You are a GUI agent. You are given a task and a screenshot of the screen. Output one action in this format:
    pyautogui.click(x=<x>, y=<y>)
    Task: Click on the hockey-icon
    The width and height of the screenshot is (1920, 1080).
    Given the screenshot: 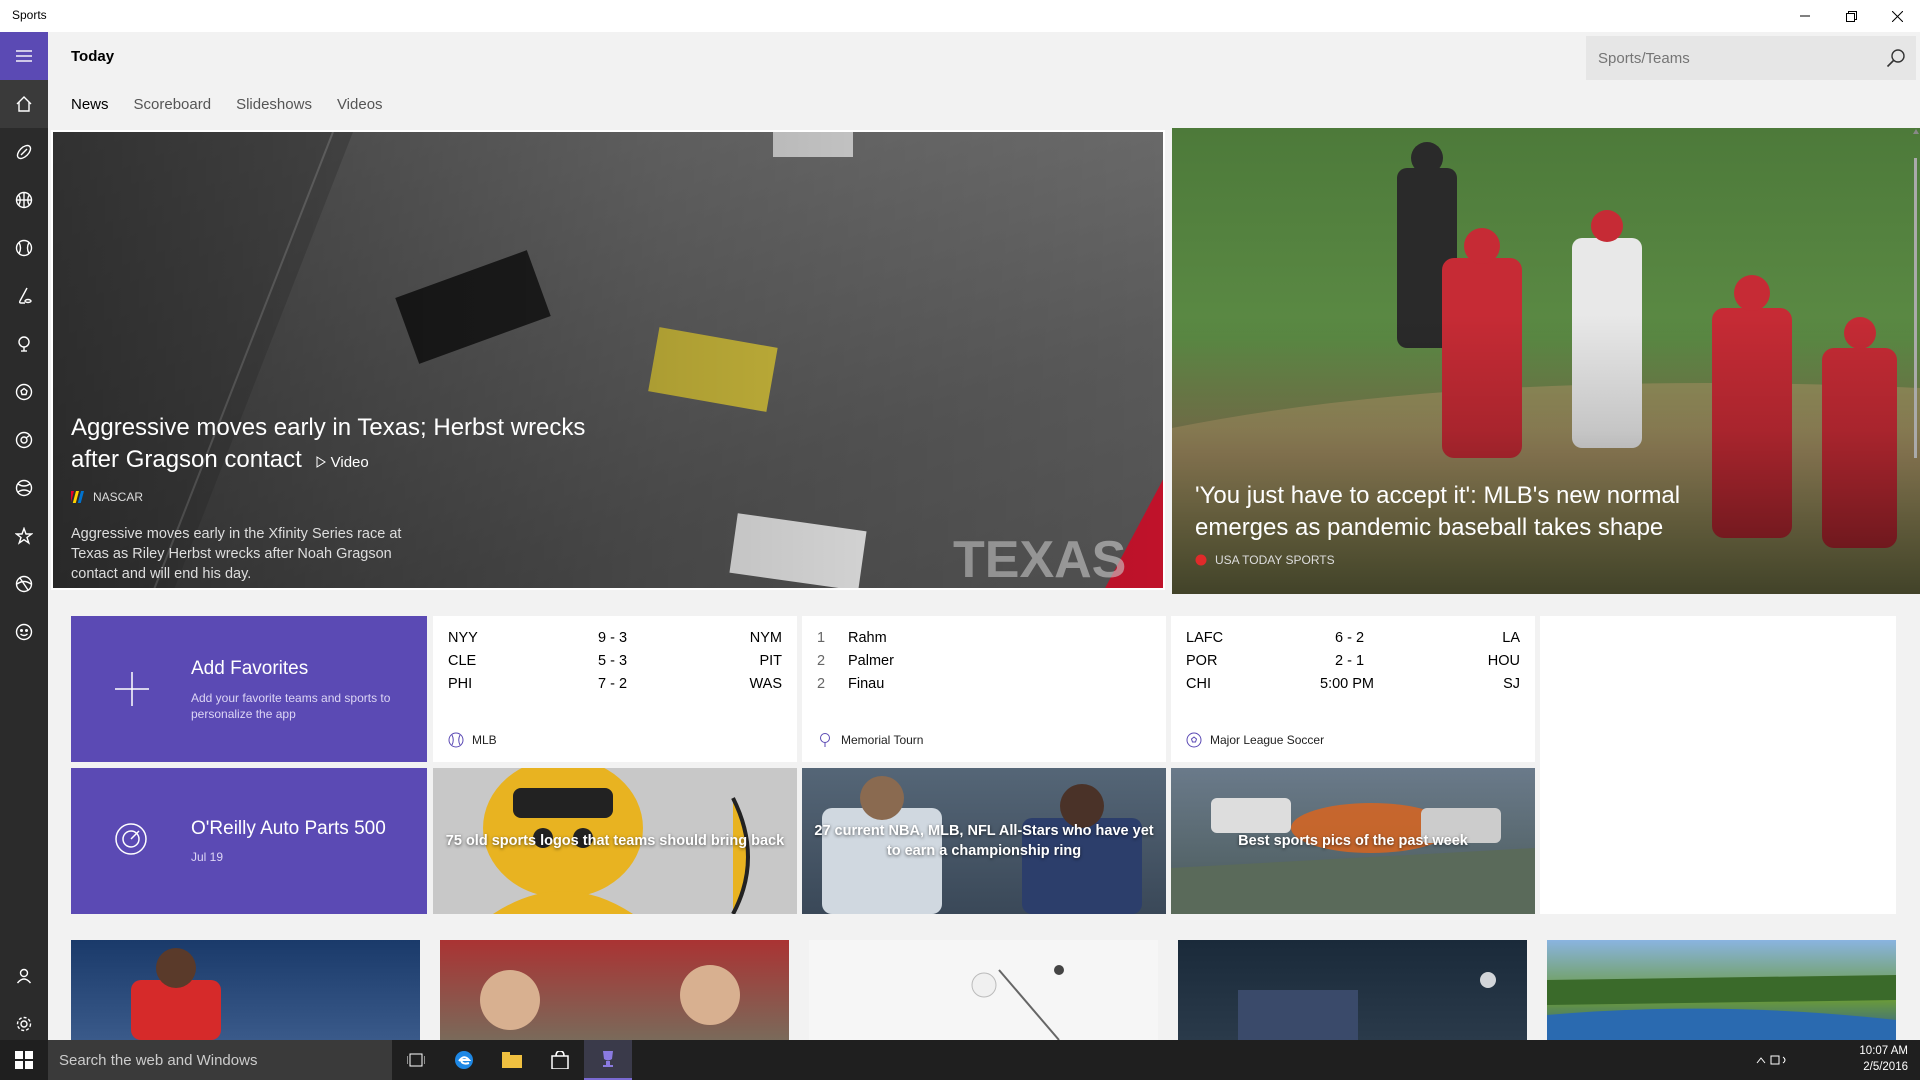 What is the action you would take?
    pyautogui.click(x=25, y=295)
    